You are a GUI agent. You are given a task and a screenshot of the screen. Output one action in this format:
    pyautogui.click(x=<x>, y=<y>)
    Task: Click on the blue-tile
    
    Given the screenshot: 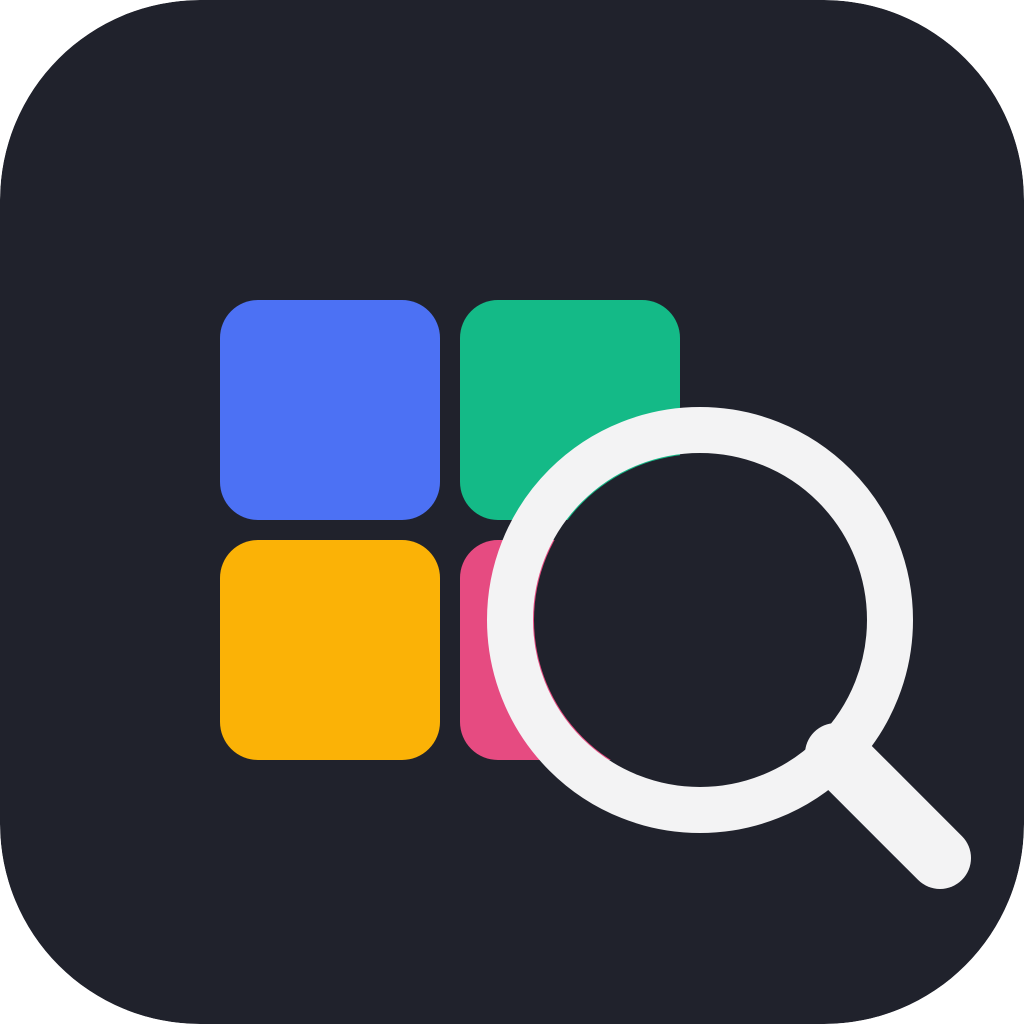 What is the action you would take?
    pyautogui.click(x=330, y=410)
    